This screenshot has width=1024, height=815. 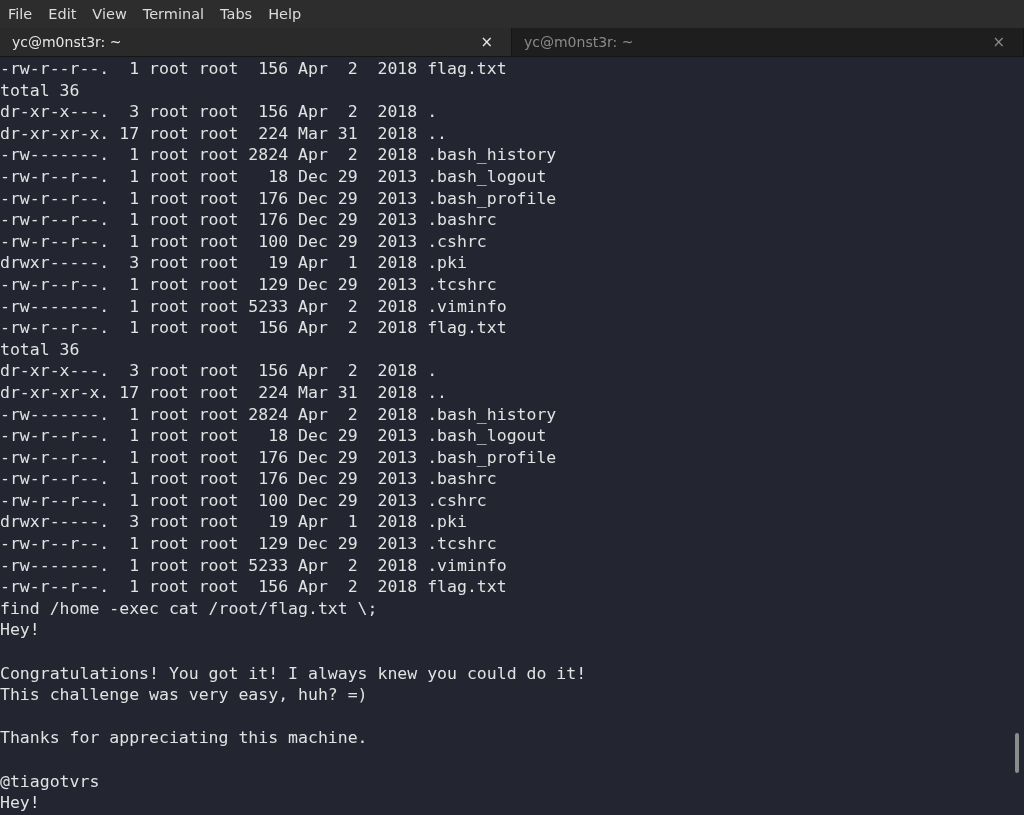 I want to click on menu-item: Edit, so click(x=62, y=14).